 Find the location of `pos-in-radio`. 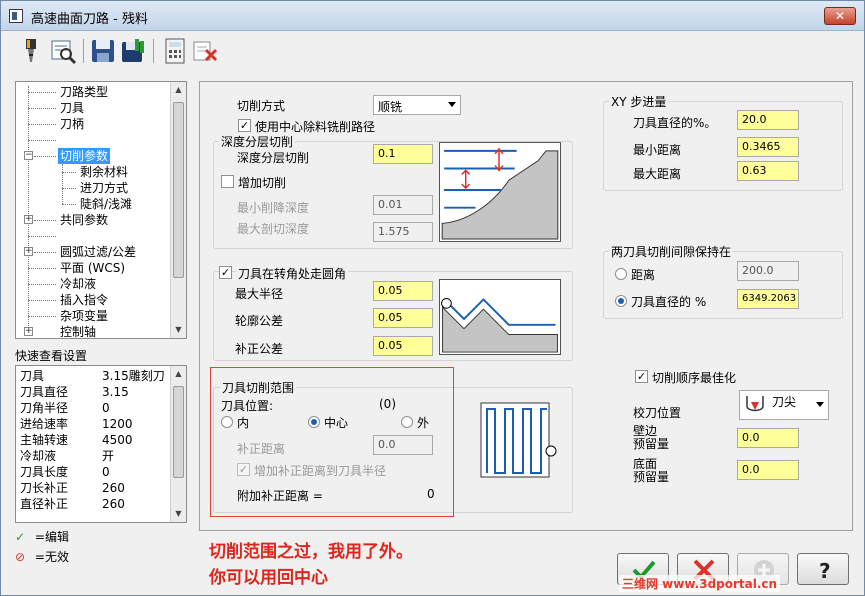

pos-in-radio is located at coordinates (227, 422).